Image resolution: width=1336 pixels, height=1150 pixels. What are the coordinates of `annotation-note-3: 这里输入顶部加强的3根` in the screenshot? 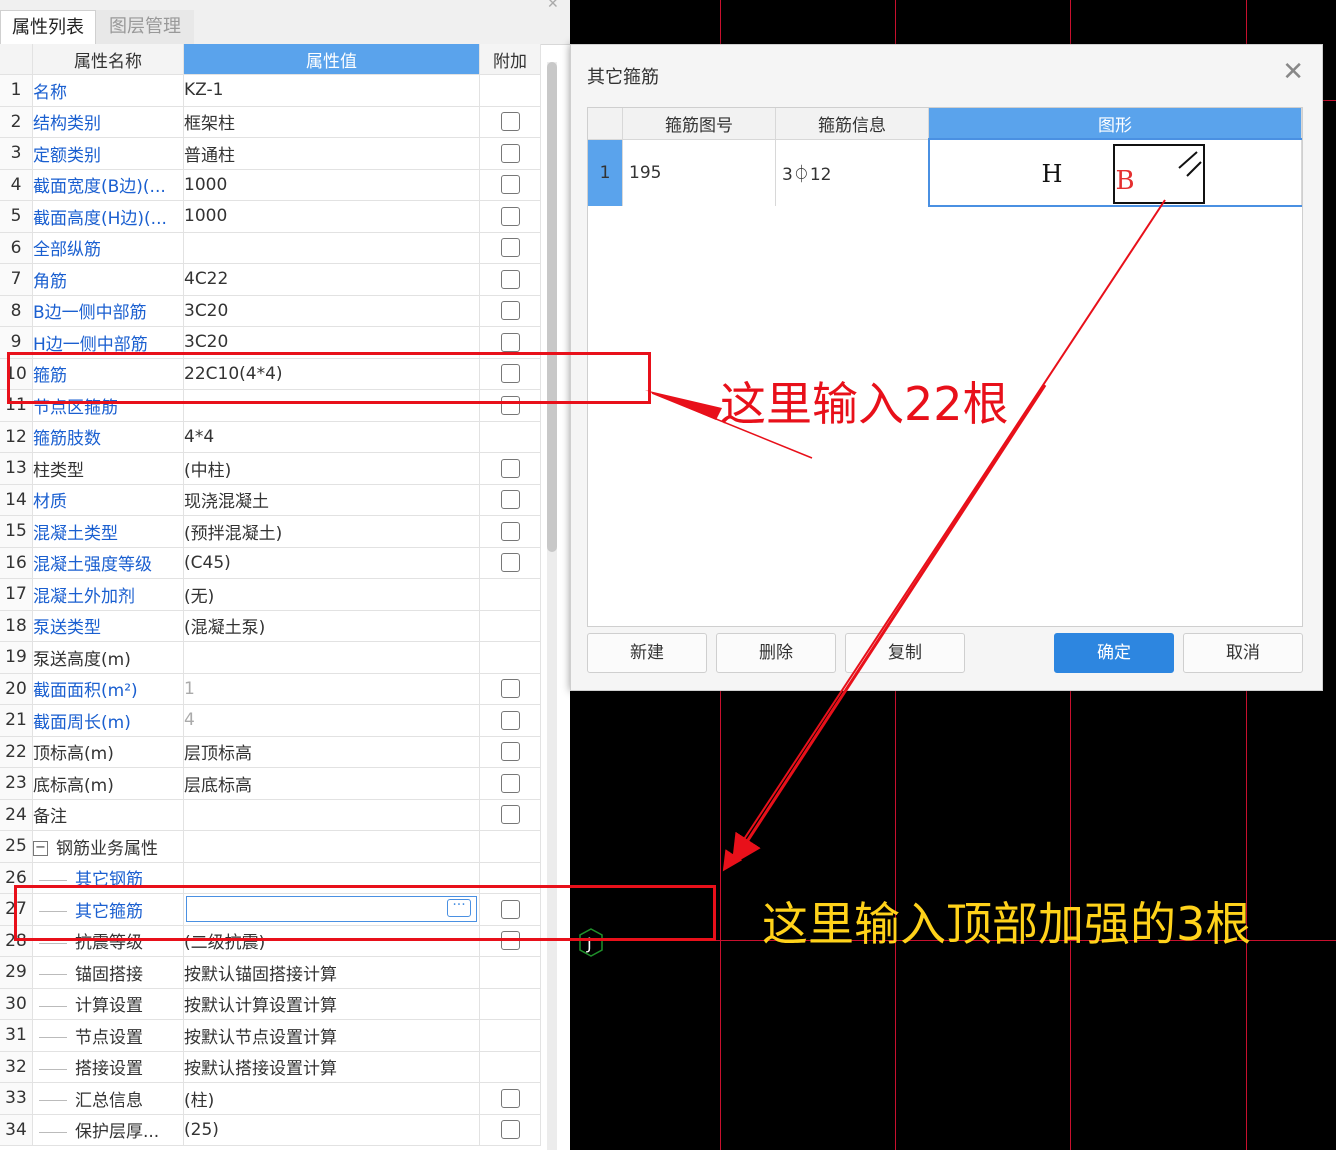 It's located at (1007, 924).